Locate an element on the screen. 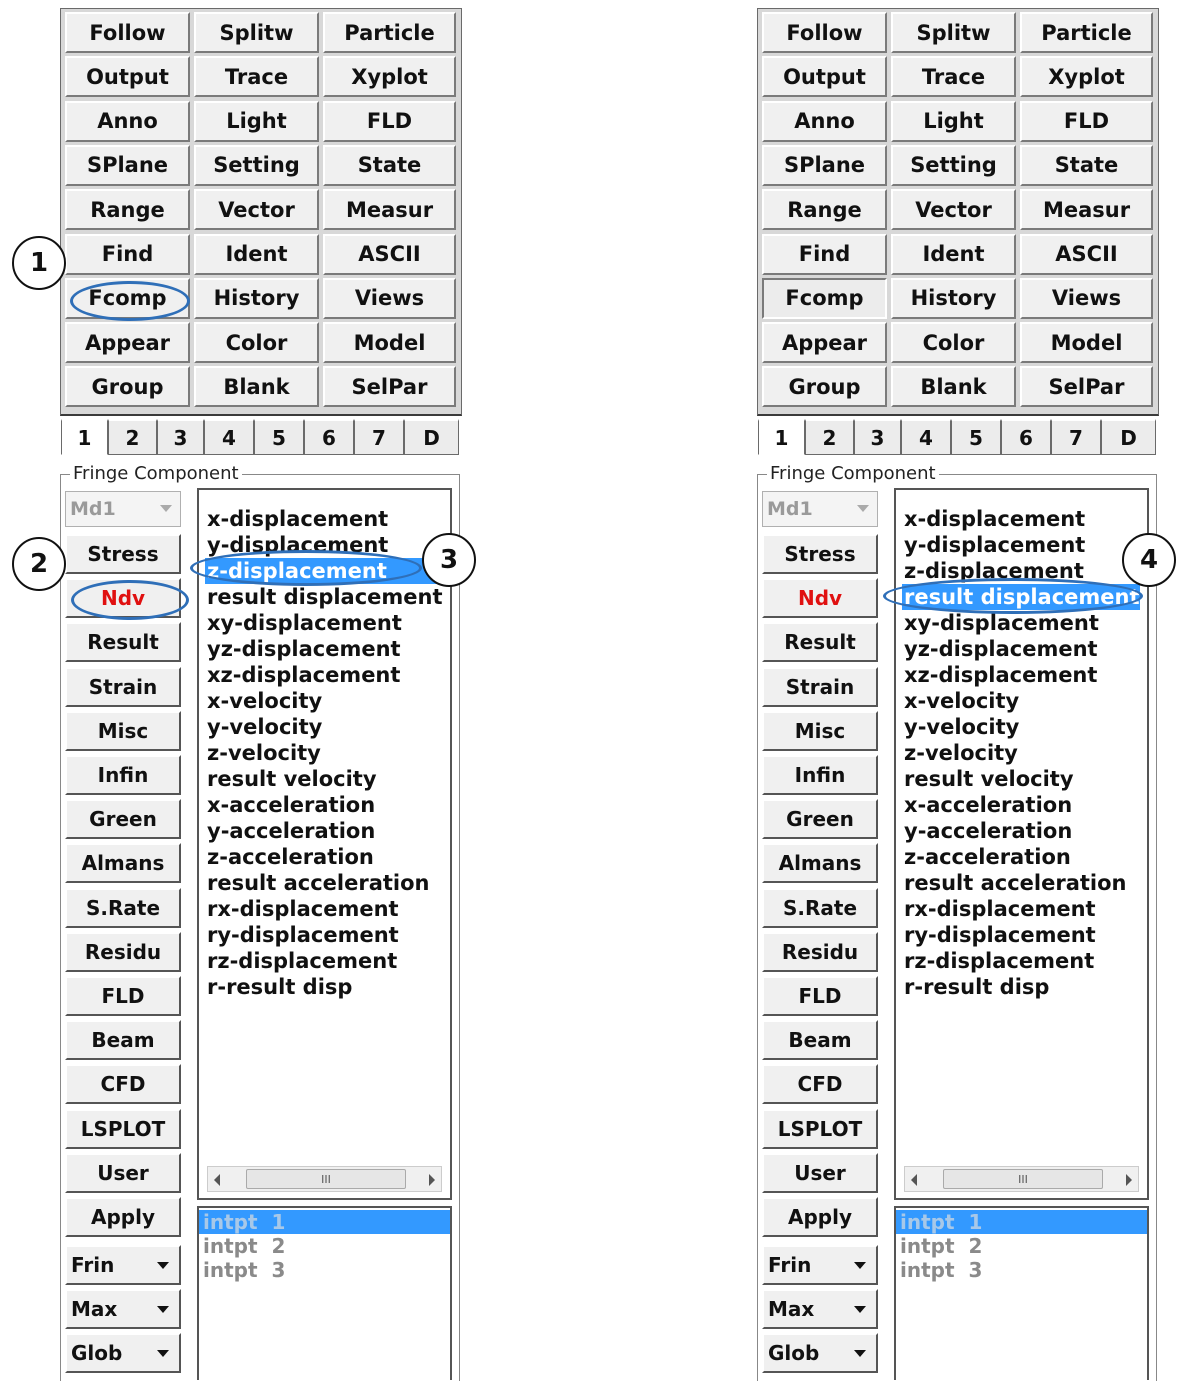 This screenshot has width=1189, height=1381. menu-button-fcomp: Fcomp is located at coordinates (824, 298).